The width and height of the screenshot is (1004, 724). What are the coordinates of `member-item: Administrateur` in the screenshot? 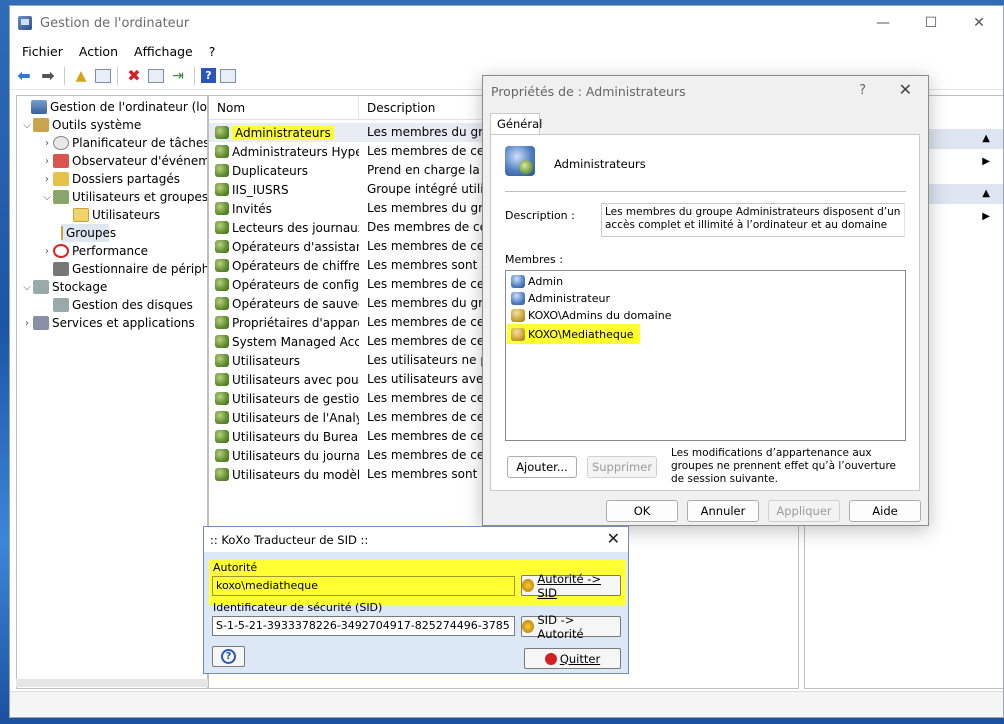 It's located at (560, 298).